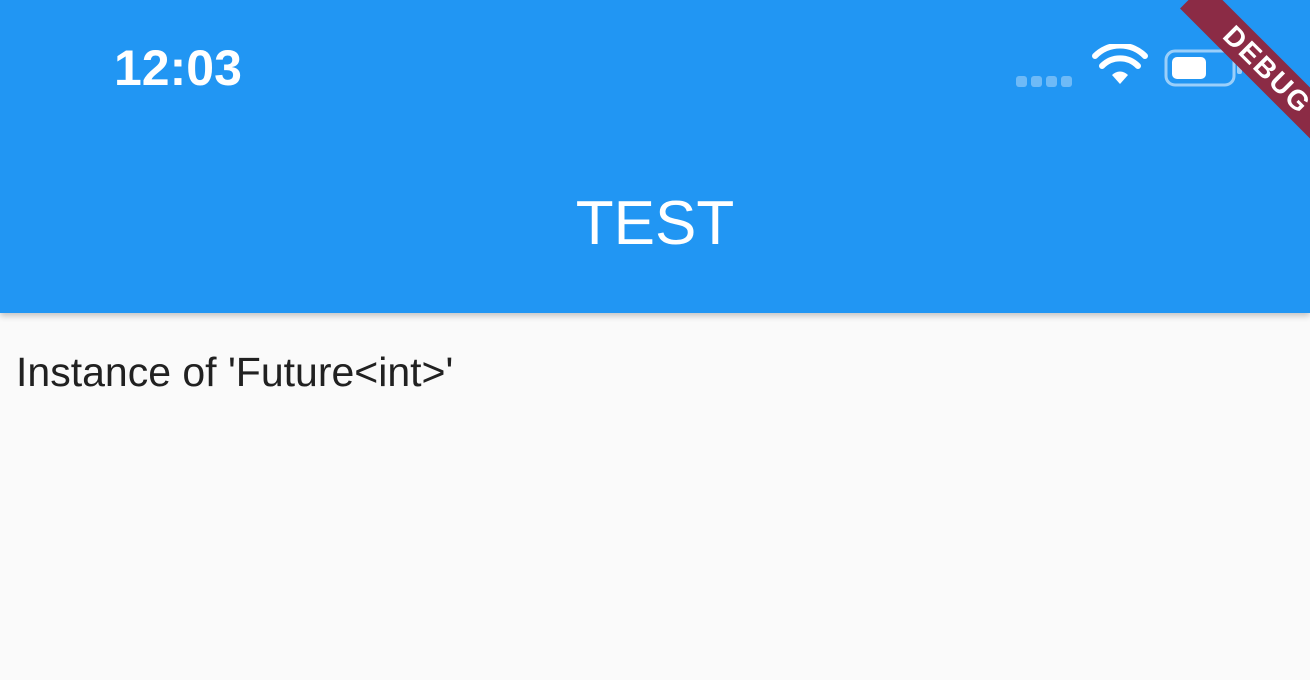 The image size is (1310, 680). Describe the element at coordinates (178, 68) in the screenshot. I see `status-time: 12:03` at that location.